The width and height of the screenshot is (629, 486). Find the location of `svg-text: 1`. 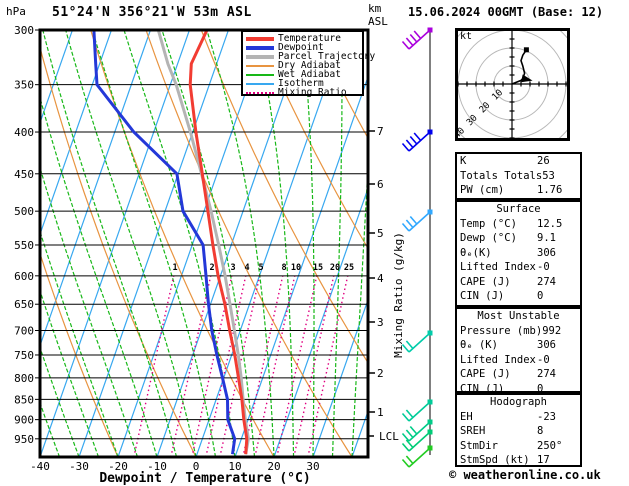

svg-text: 1 is located at coordinates (174, 268).